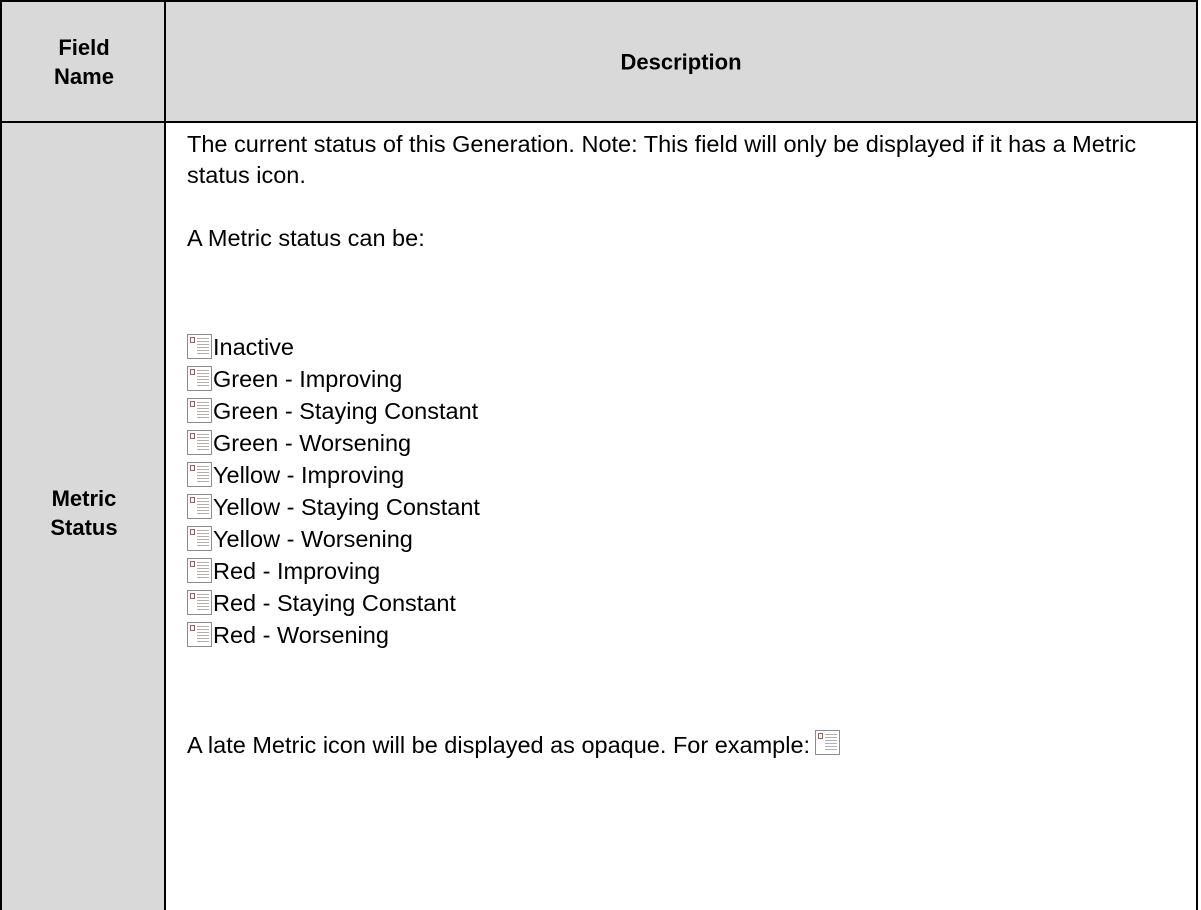 The image size is (1201, 910). What do you see at coordinates (253, 347) in the screenshot?
I see `status-label: Inactive` at bounding box center [253, 347].